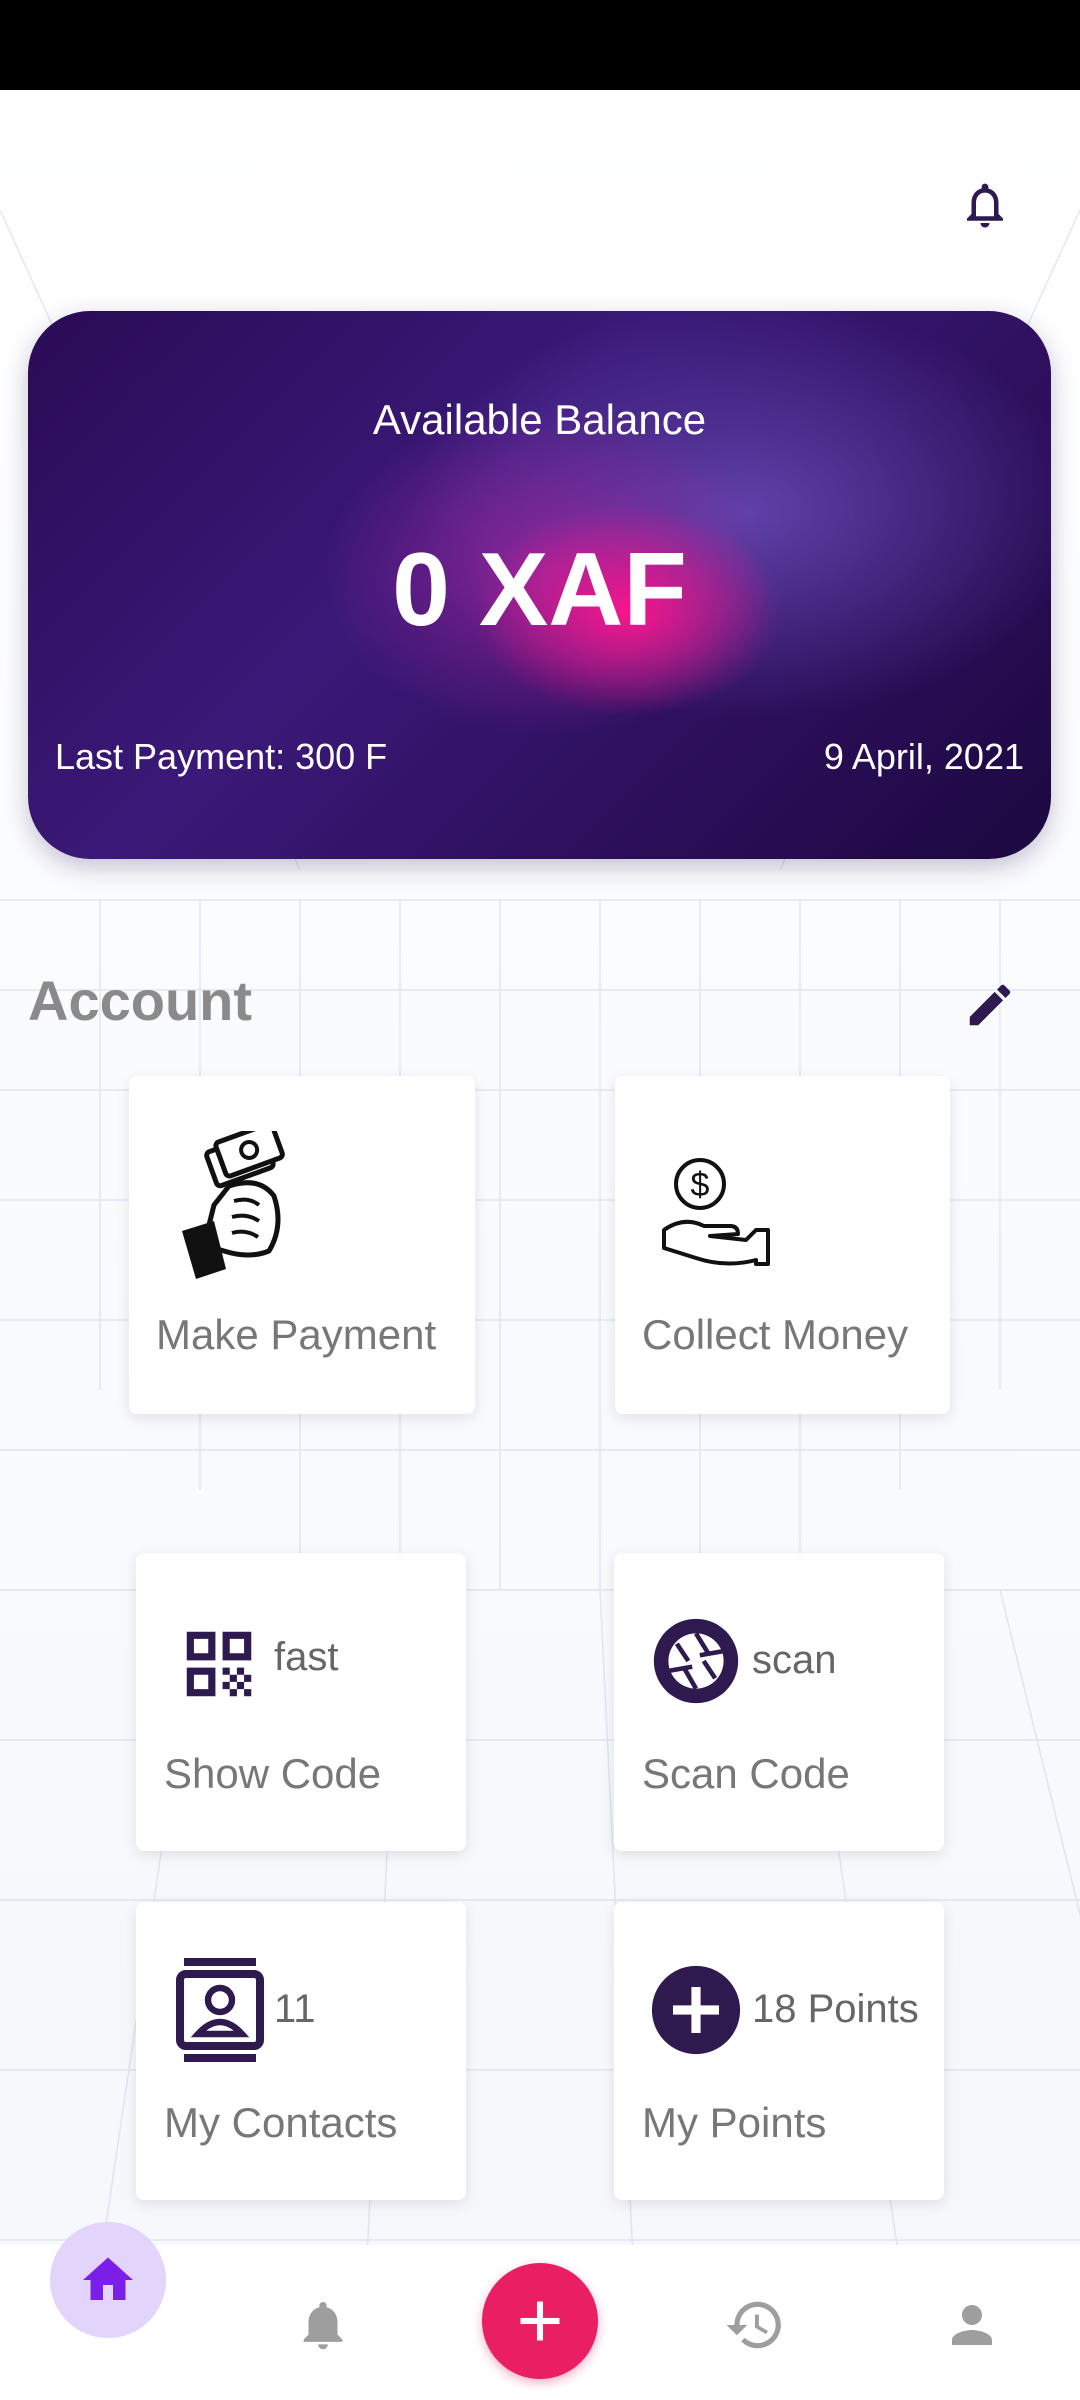  Describe the element at coordinates (219, 1666) in the screenshot. I see `qr-code-icon` at that location.